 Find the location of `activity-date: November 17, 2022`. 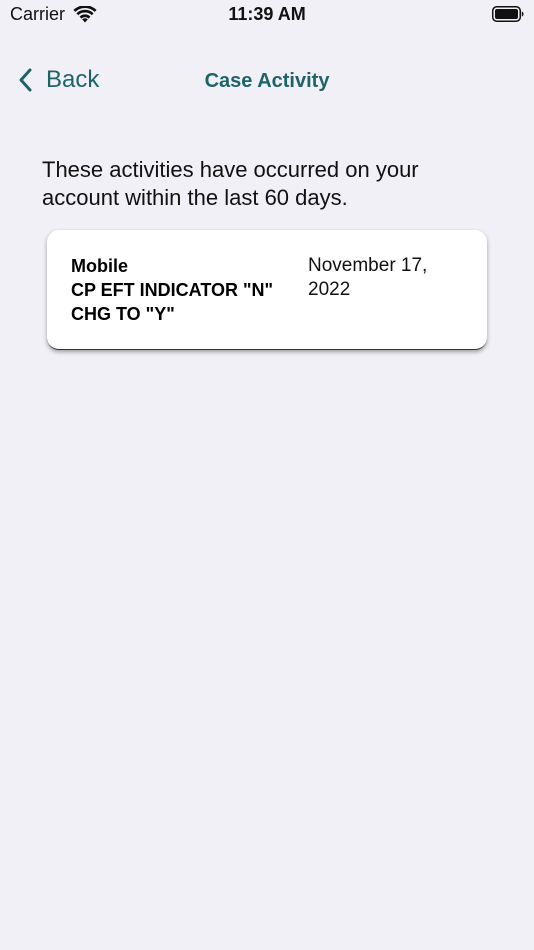

activity-date: November 17, 2022 is located at coordinates (368, 277).